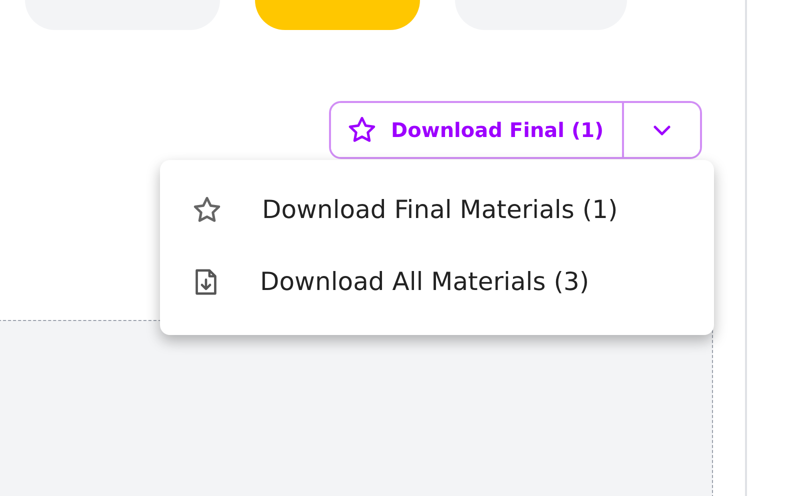 Image resolution: width=788 pixels, height=496 pixels. Describe the element at coordinates (437, 282) in the screenshot. I see `menu-item: Download All Materials (3)` at that location.